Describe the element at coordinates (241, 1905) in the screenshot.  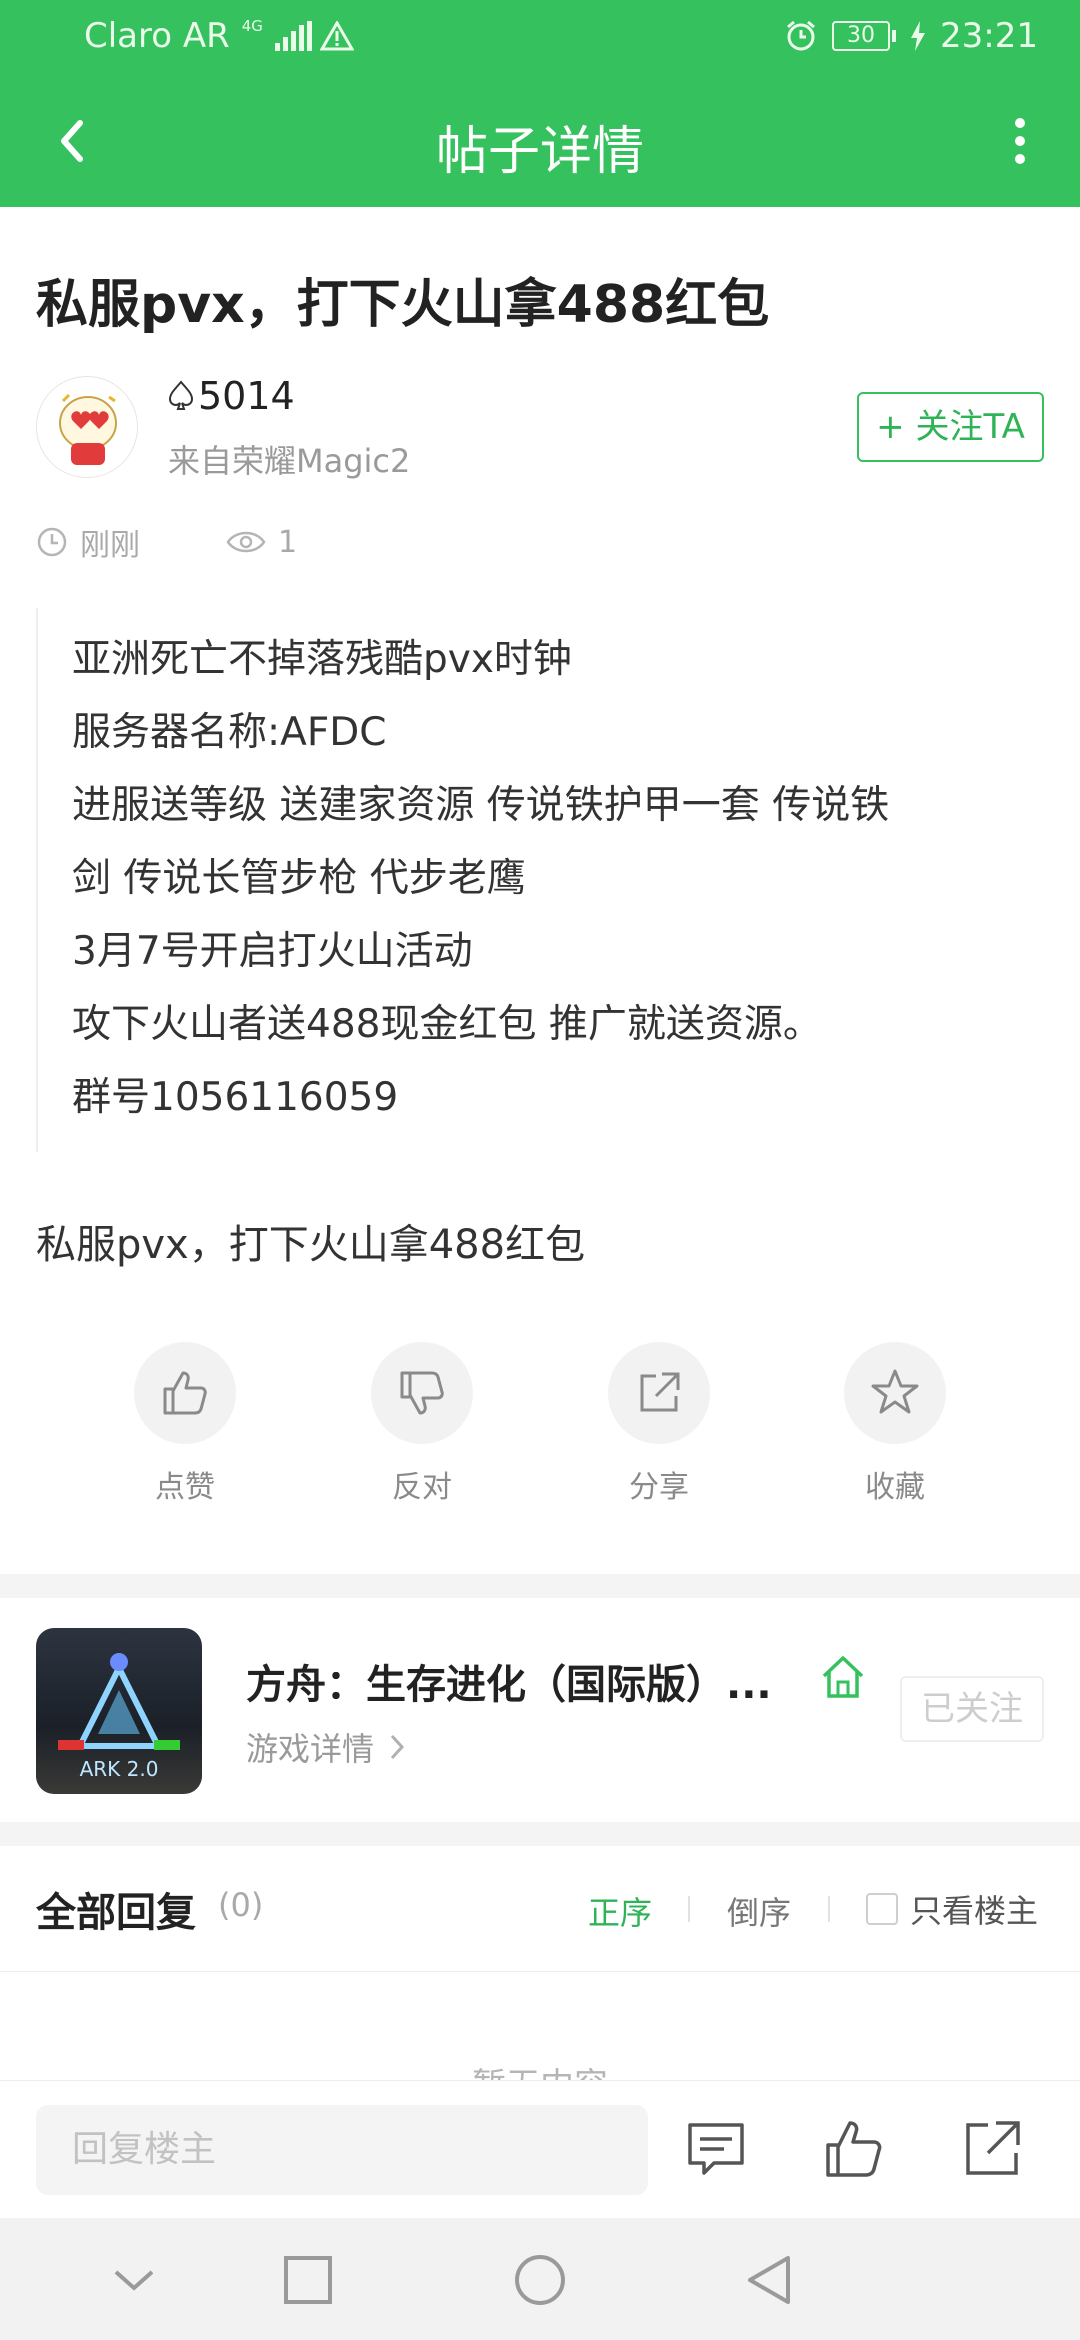
I see `replies-count: (0)` at that location.